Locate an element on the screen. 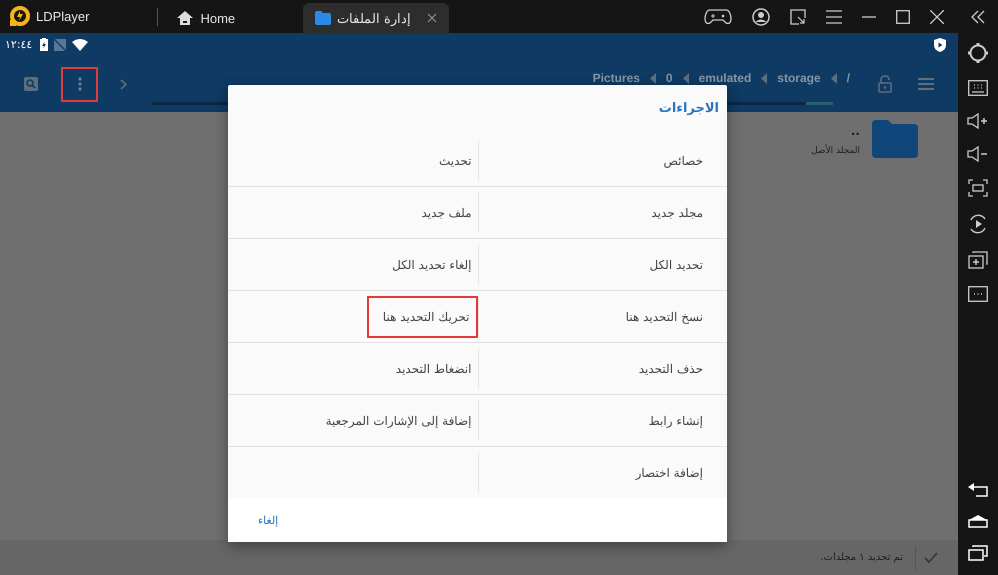  wifi-icon is located at coordinates (80, 44).